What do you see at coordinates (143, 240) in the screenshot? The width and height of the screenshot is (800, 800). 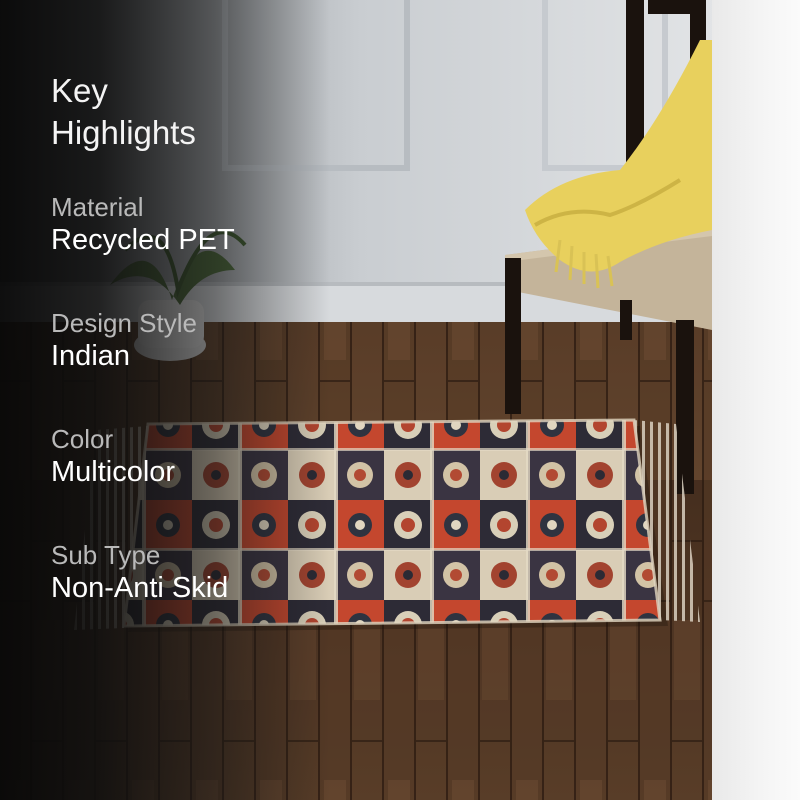 I see `highlight-value: Recycled PET` at bounding box center [143, 240].